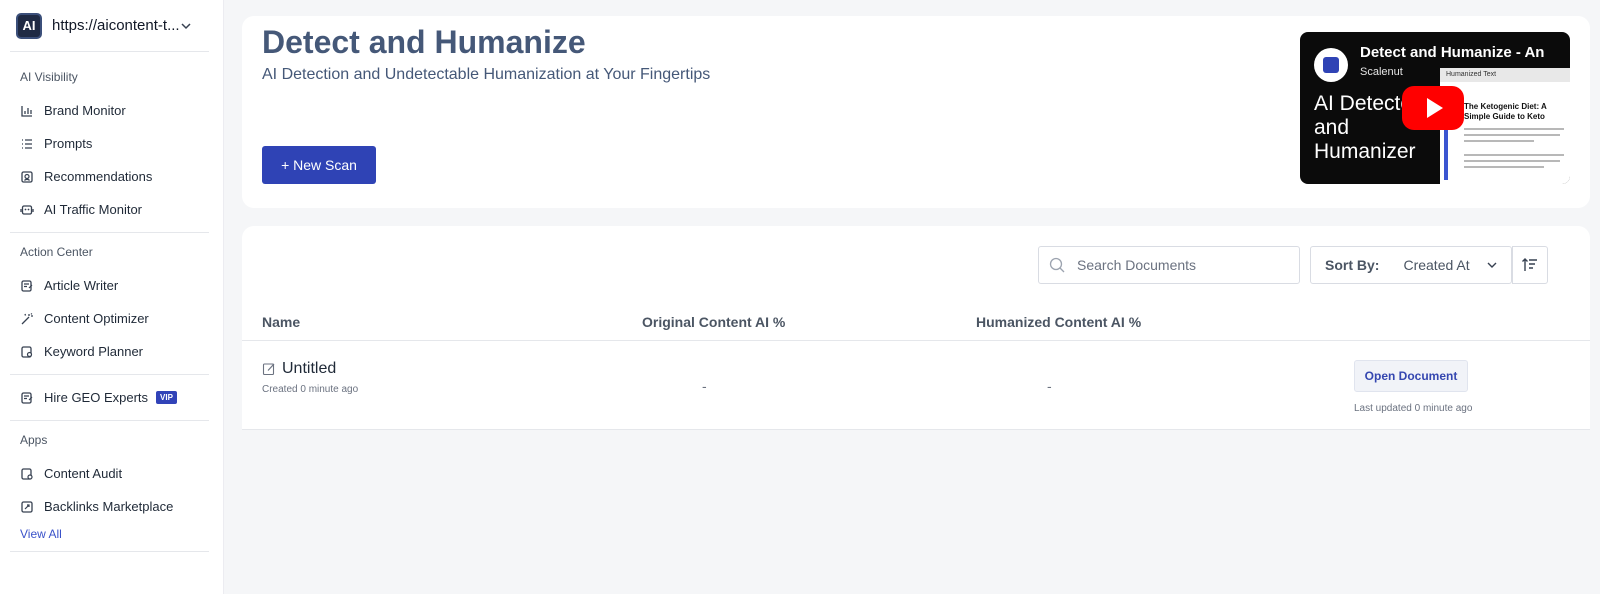  What do you see at coordinates (1057, 265) in the screenshot?
I see `search-icon` at bounding box center [1057, 265].